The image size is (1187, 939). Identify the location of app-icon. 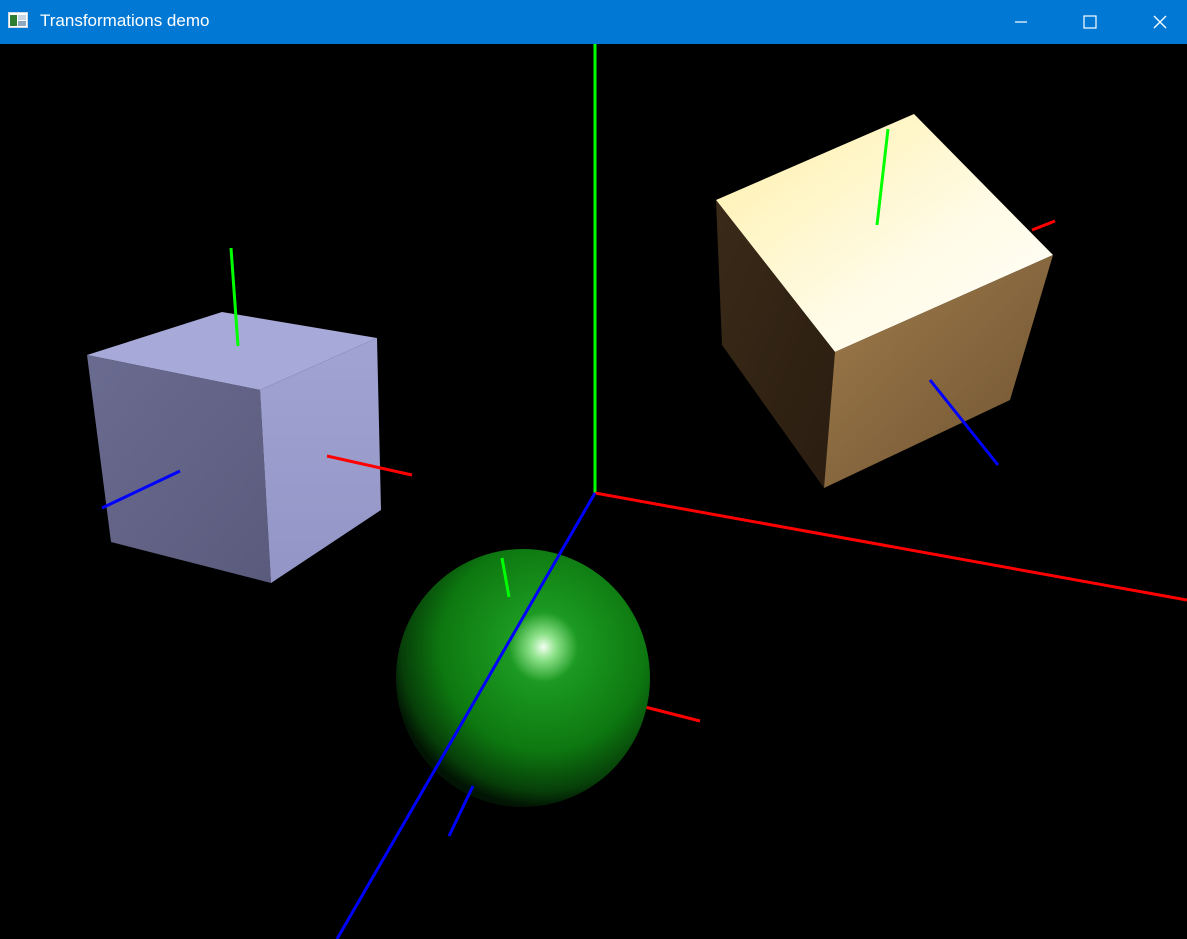
(18, 20).